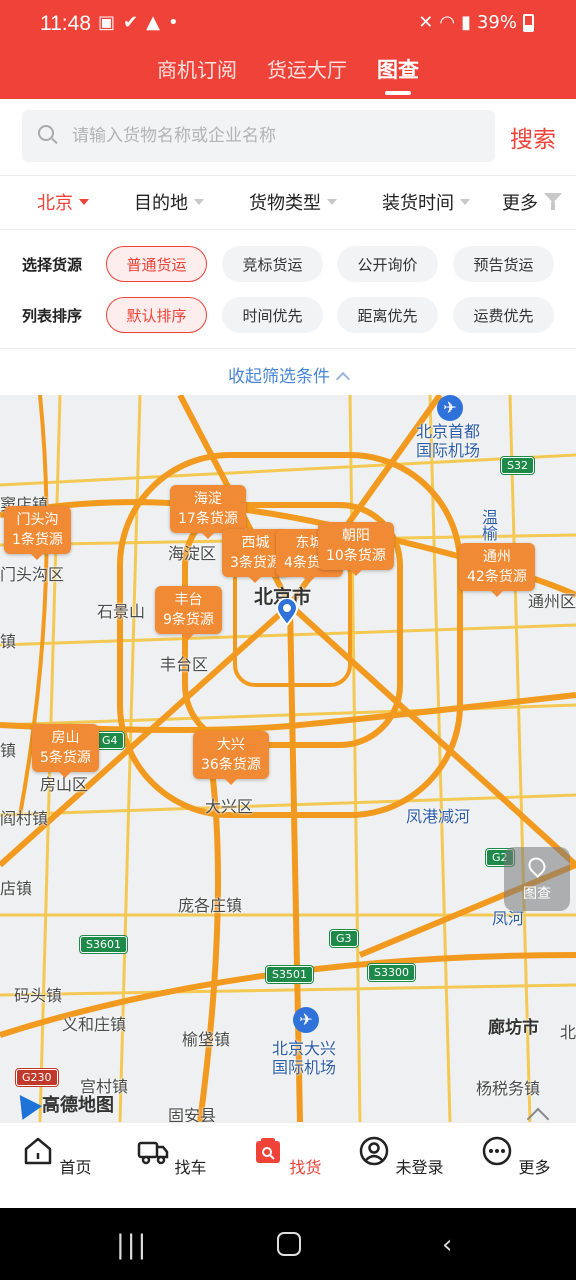  What do you see at coordinates (231, 765) in the screenshot?
I see `marker-count: 36条货源` at bounding box center [231, 765].